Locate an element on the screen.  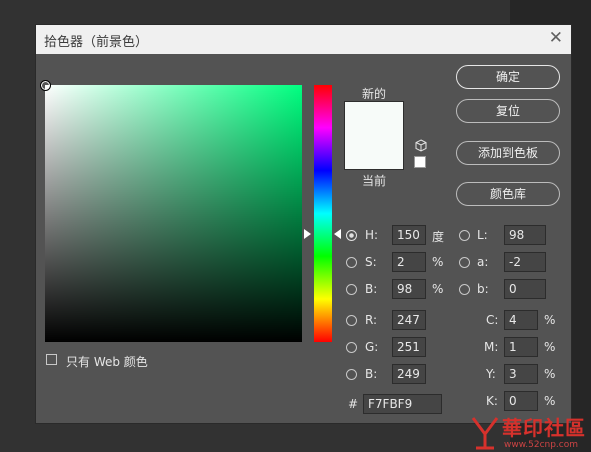
lab-a-label: a: is located at coordinates (483, 262).